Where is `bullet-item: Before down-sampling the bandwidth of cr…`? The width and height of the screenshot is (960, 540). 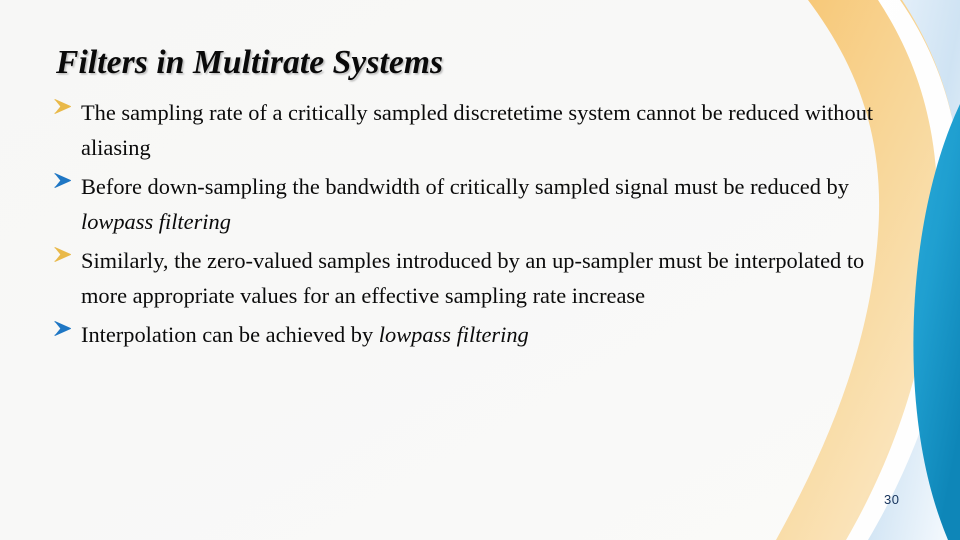
bullet-item: Before down-sampling the bandwidth of cr… is located at coordinates (479, 204).